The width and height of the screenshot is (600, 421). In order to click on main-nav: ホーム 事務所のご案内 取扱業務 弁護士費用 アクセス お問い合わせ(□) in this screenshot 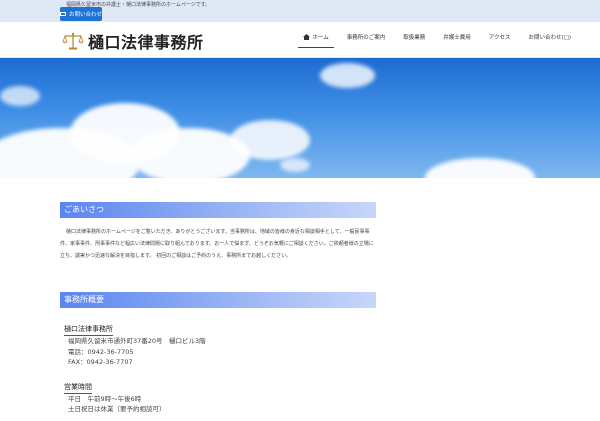, I will do `click(433, 39)`.